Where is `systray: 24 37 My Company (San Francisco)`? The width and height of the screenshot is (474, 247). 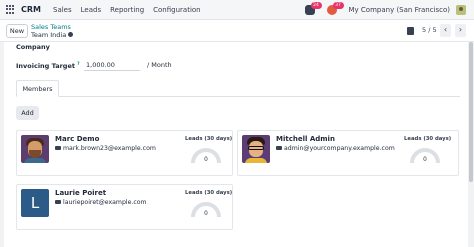
systray: 24 37 My Company (San Francisco) is located at coordinates (385, 10).